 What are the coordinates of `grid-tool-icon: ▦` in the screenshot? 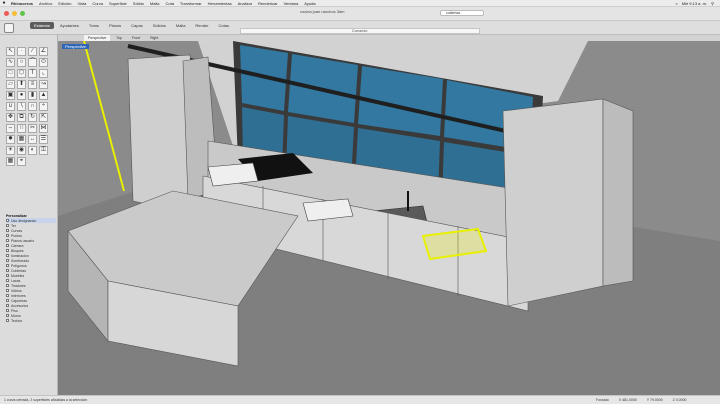 It's located at (10, 161).